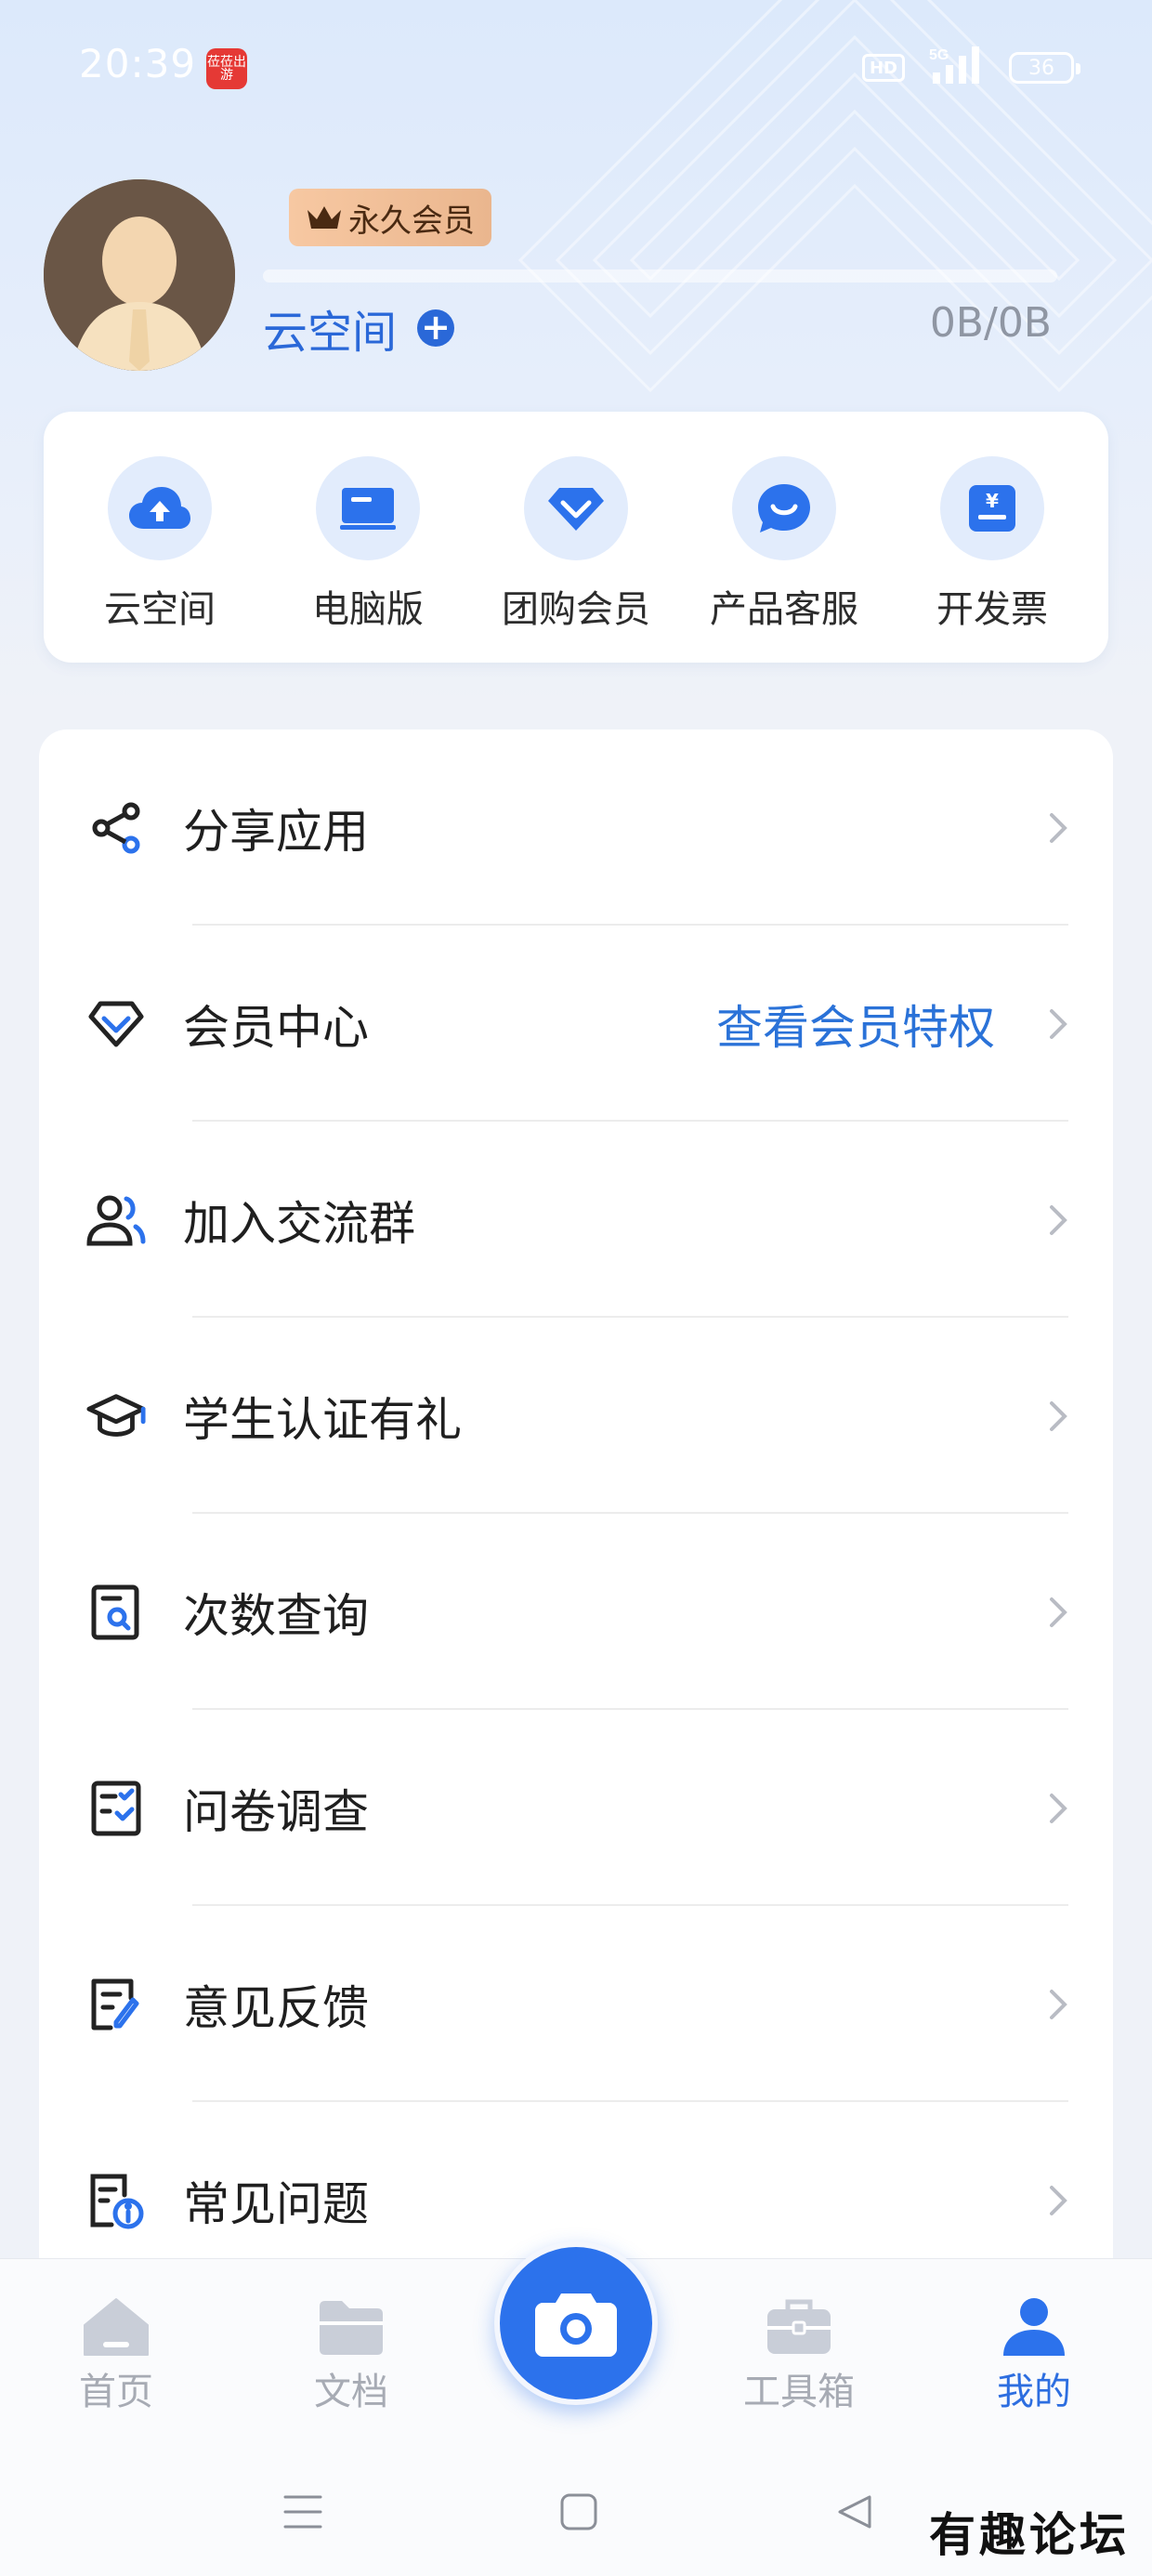  I want to click on invoice-icon: ¥, so click(992, 508).